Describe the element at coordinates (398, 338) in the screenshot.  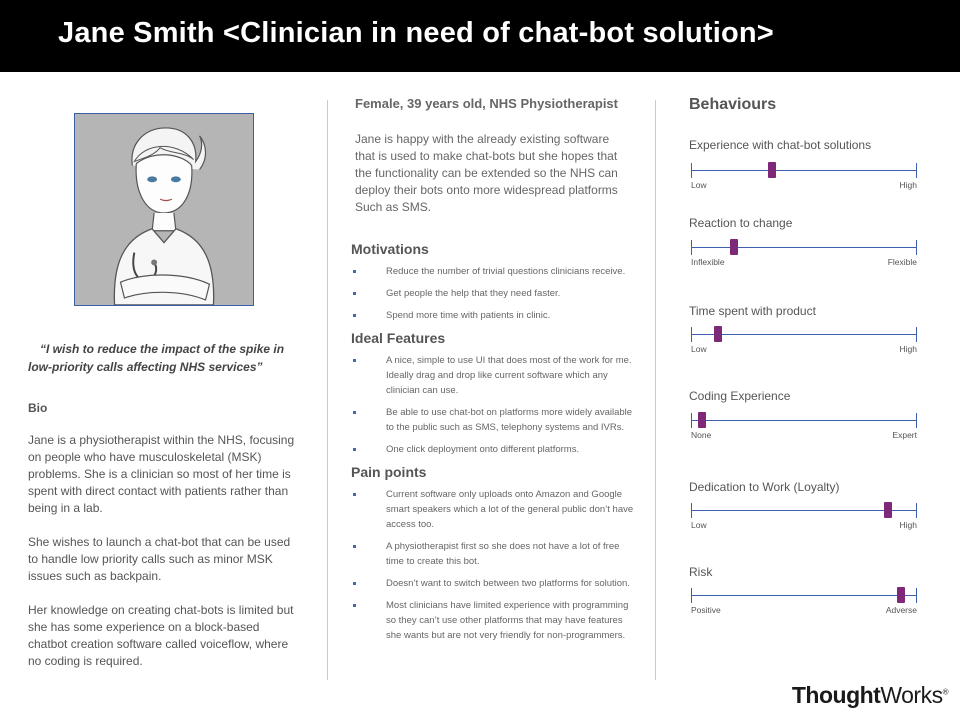
I see `ideal-features-title: Ideal Features` at that location.